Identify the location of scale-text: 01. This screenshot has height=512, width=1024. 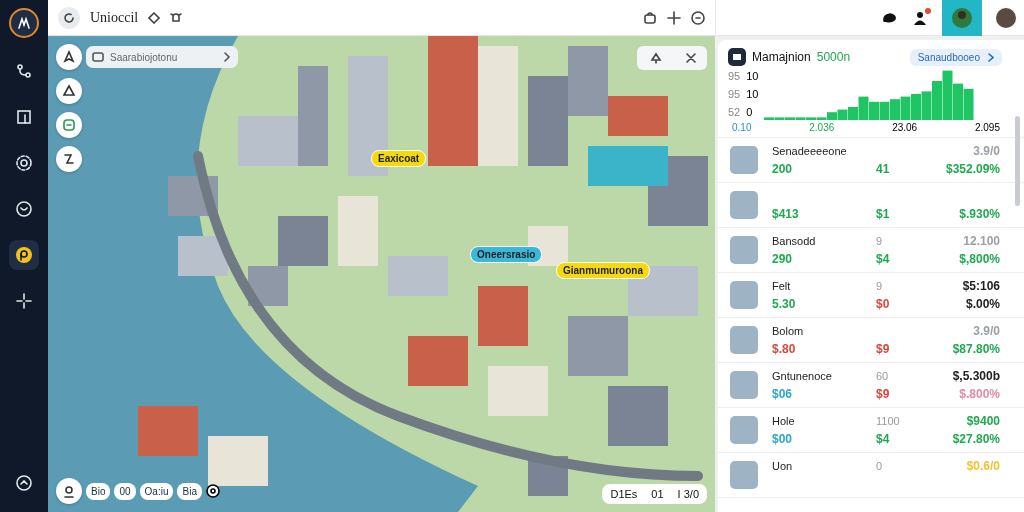
(657, 494).